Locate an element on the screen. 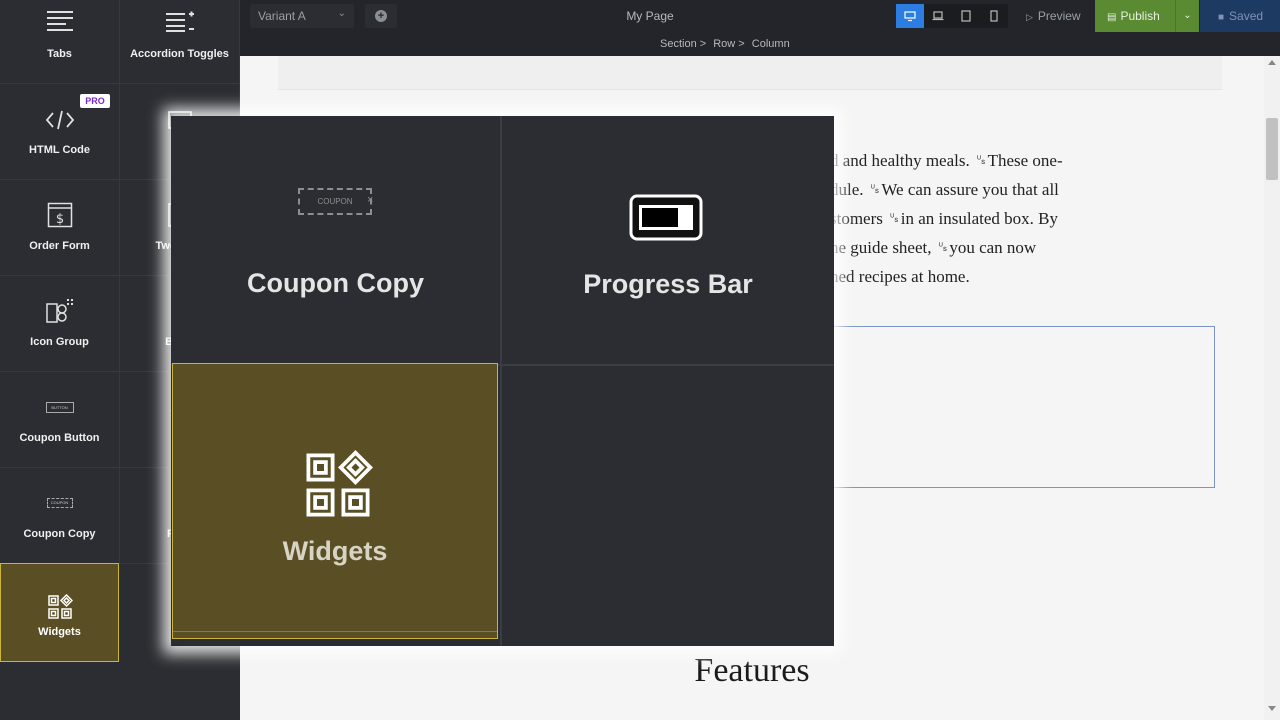 The height and width of the screenshot is (720, 1280). saved-status: ■ Saved is located at coordinates (1240, 16).